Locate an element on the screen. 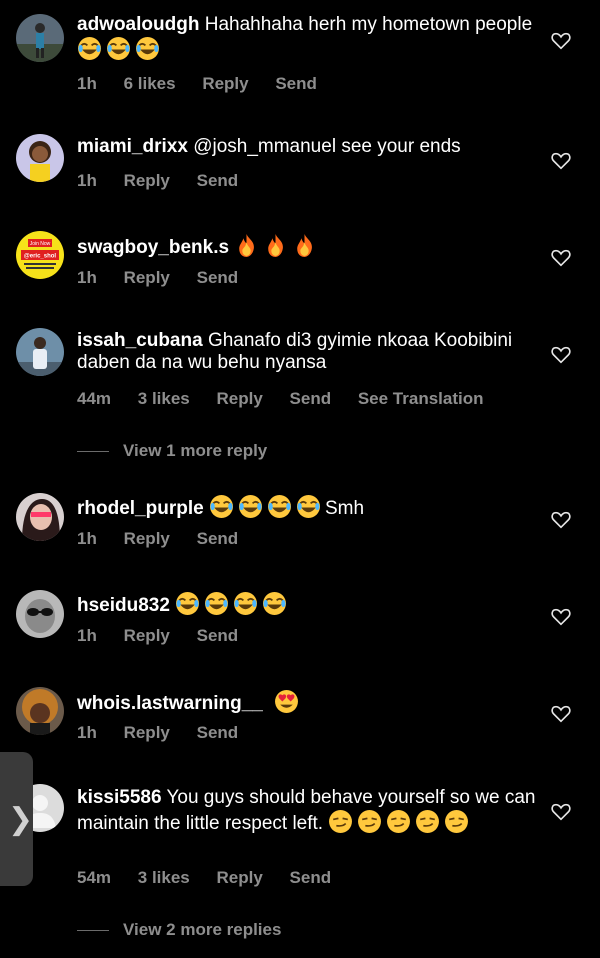 Image resolution: width=600 pixels, height=958 pixels. comment-username: whois.lastwarning__ is located at coordinates (170, 703).